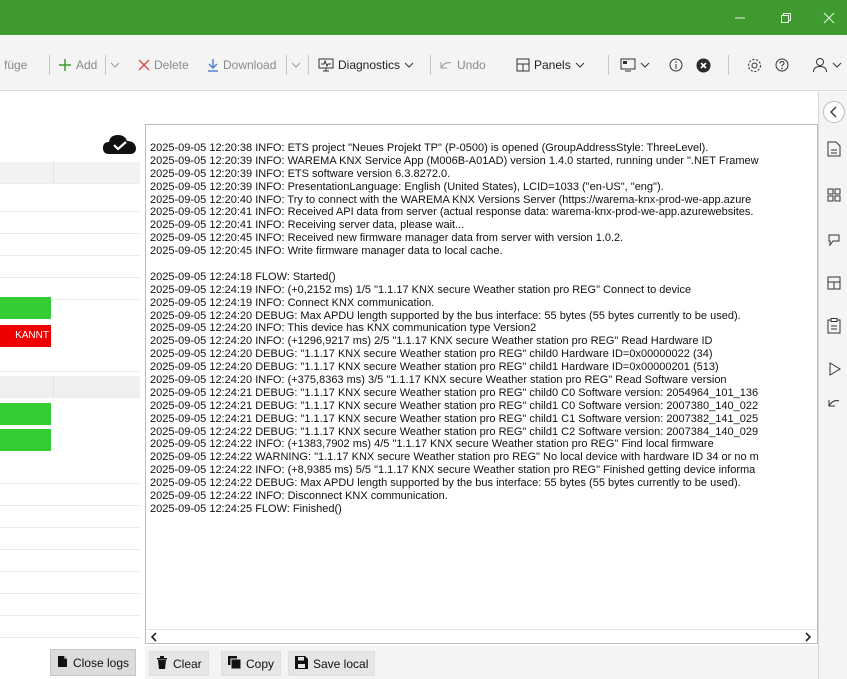 The image size is (847, 679). Describe the element at coordinates (32, 335) in the screenshot. I see `status-unknown-text: KANNT` at that location.